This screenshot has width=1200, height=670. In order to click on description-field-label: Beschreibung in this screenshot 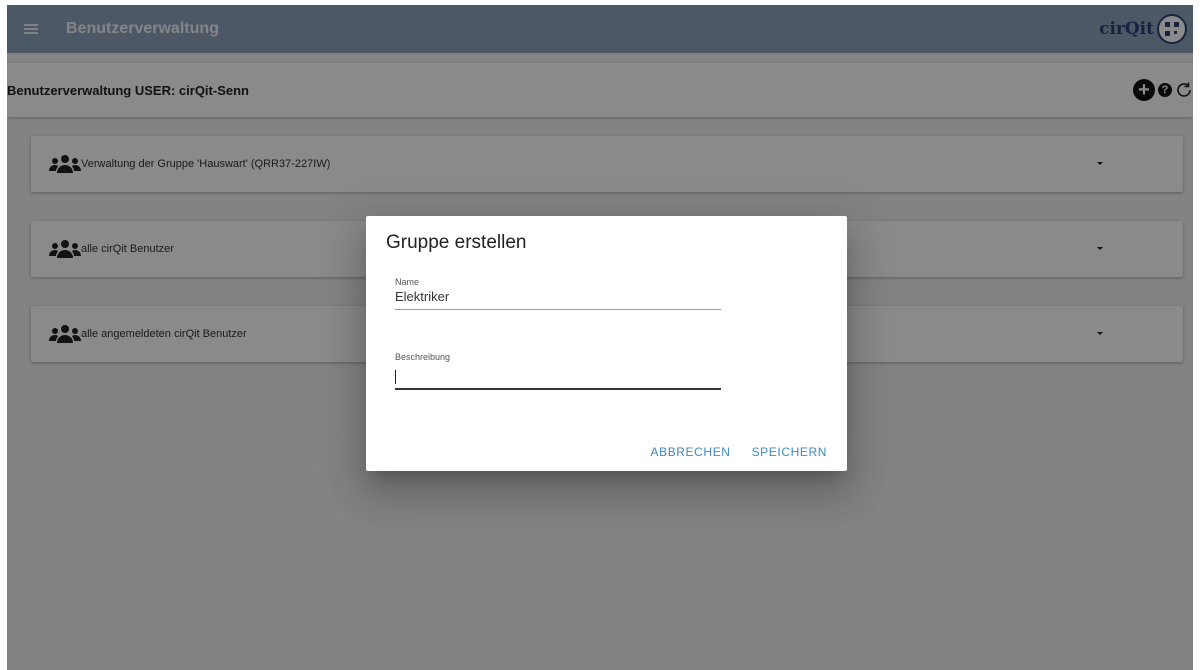, I will do `click(423, 357)`.